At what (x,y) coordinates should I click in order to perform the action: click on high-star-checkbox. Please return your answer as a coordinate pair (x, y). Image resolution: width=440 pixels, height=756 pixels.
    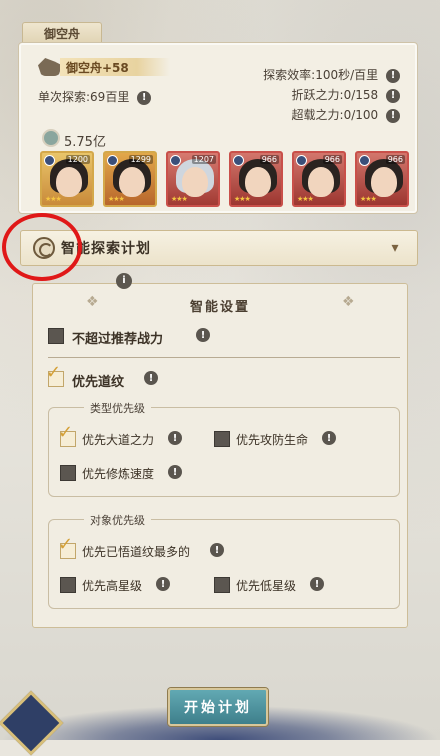
    Looking at the image, I should click on (68, 585).